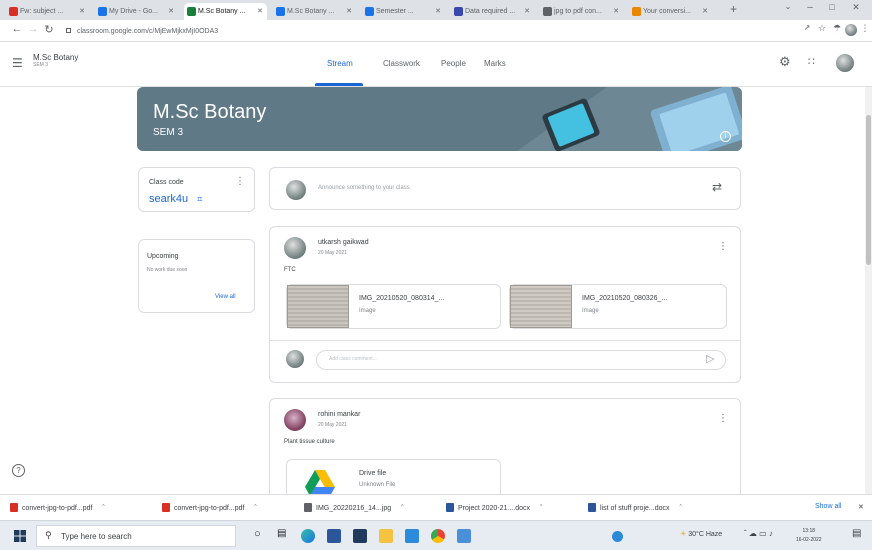  I want to click on show-all-button: Show all, so click(828, 506).